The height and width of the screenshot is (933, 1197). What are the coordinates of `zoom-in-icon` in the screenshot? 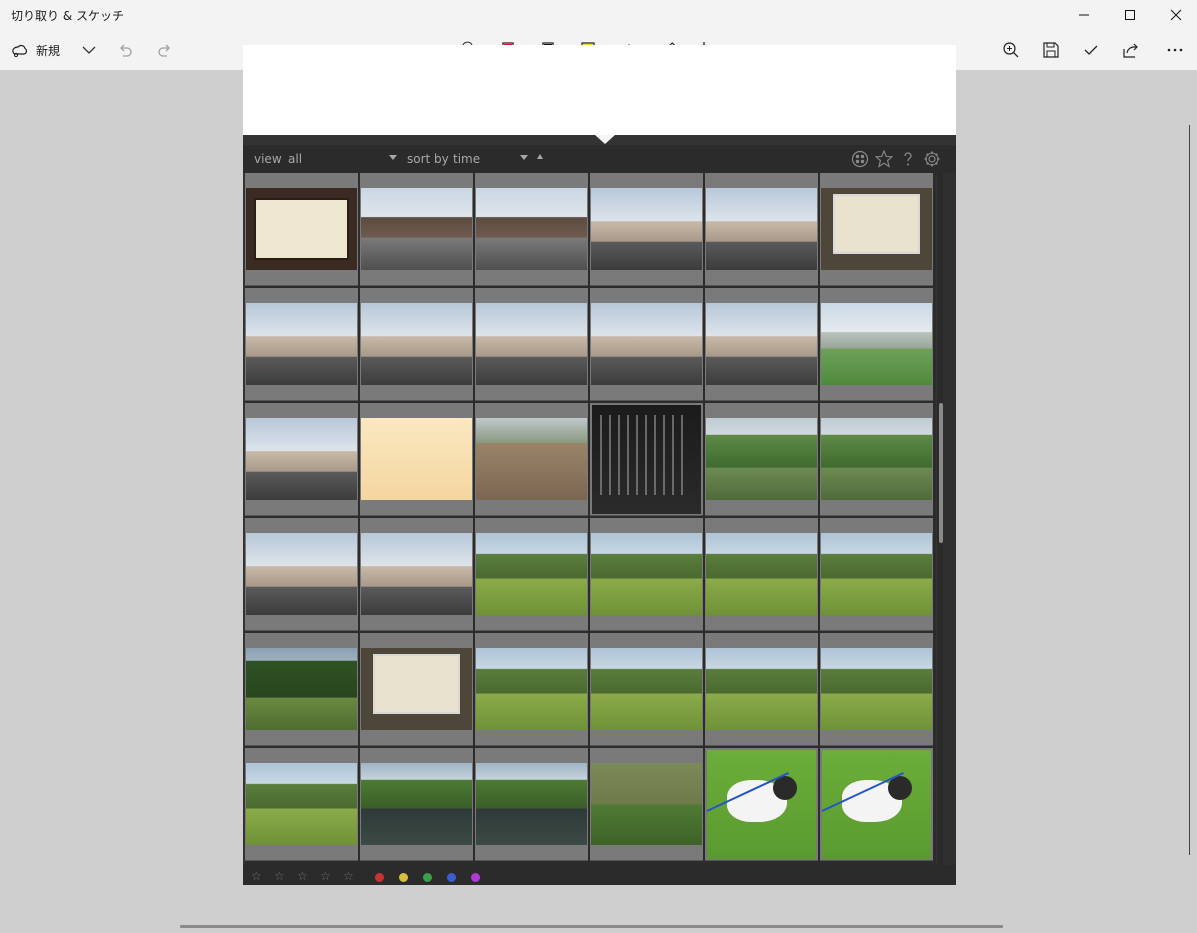 It's located at (1011, 50).